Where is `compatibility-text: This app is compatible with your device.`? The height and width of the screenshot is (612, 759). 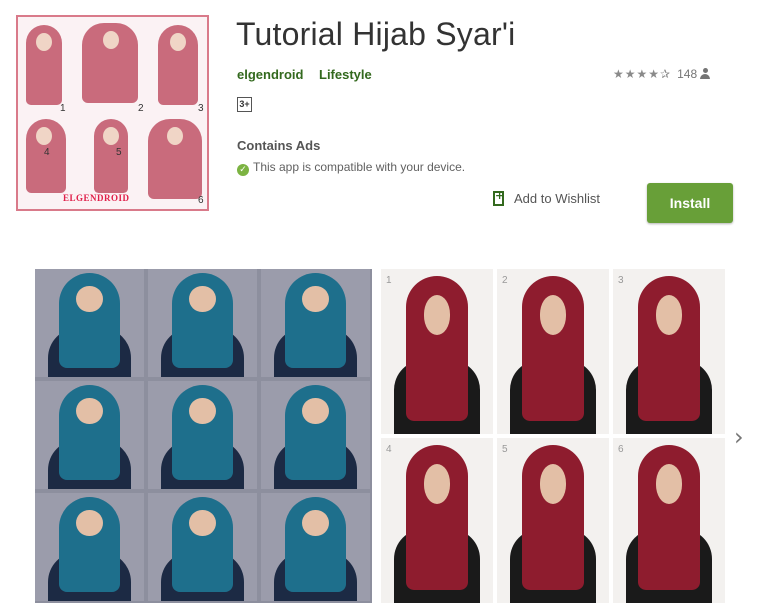
compatibility-text: This app is compatible with your device. is located at coordinates (359, 167).